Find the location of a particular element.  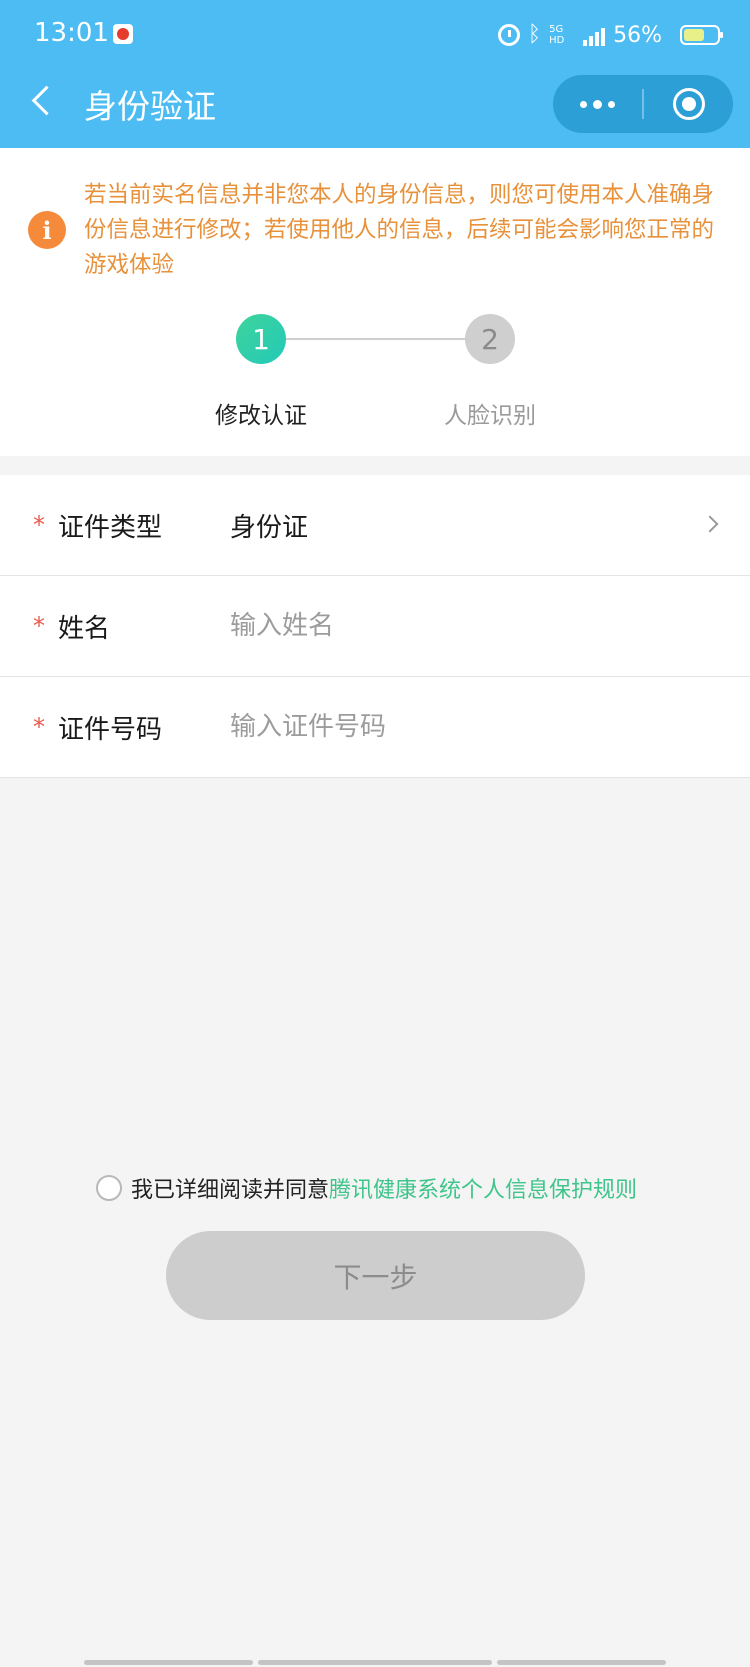

bluetooth-icon: ᛒ is located at coordinates (534, 34).